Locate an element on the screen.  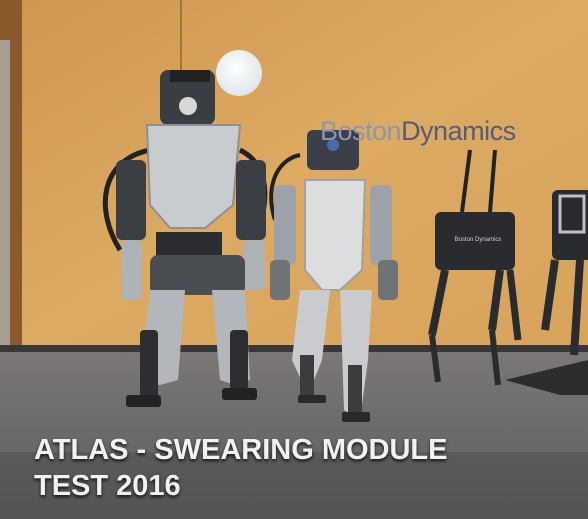
boston-dynamics-wall-logo: BostonDynamics is located at coordinates (418, 131).